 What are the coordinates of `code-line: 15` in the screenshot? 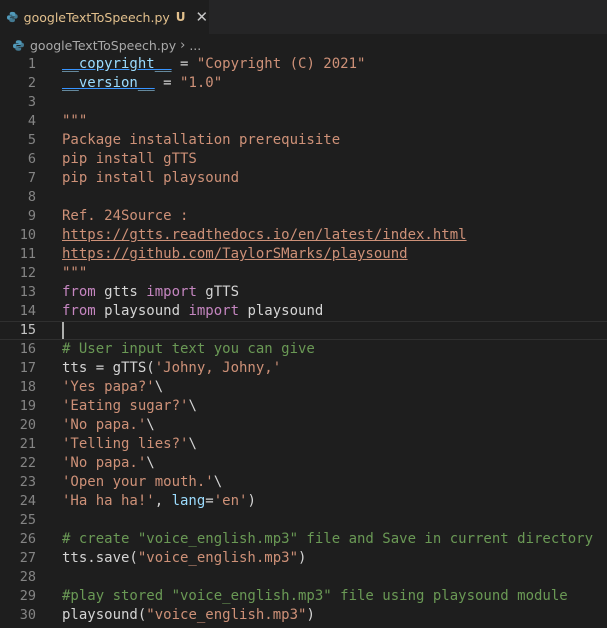 It's located at (303, 330).